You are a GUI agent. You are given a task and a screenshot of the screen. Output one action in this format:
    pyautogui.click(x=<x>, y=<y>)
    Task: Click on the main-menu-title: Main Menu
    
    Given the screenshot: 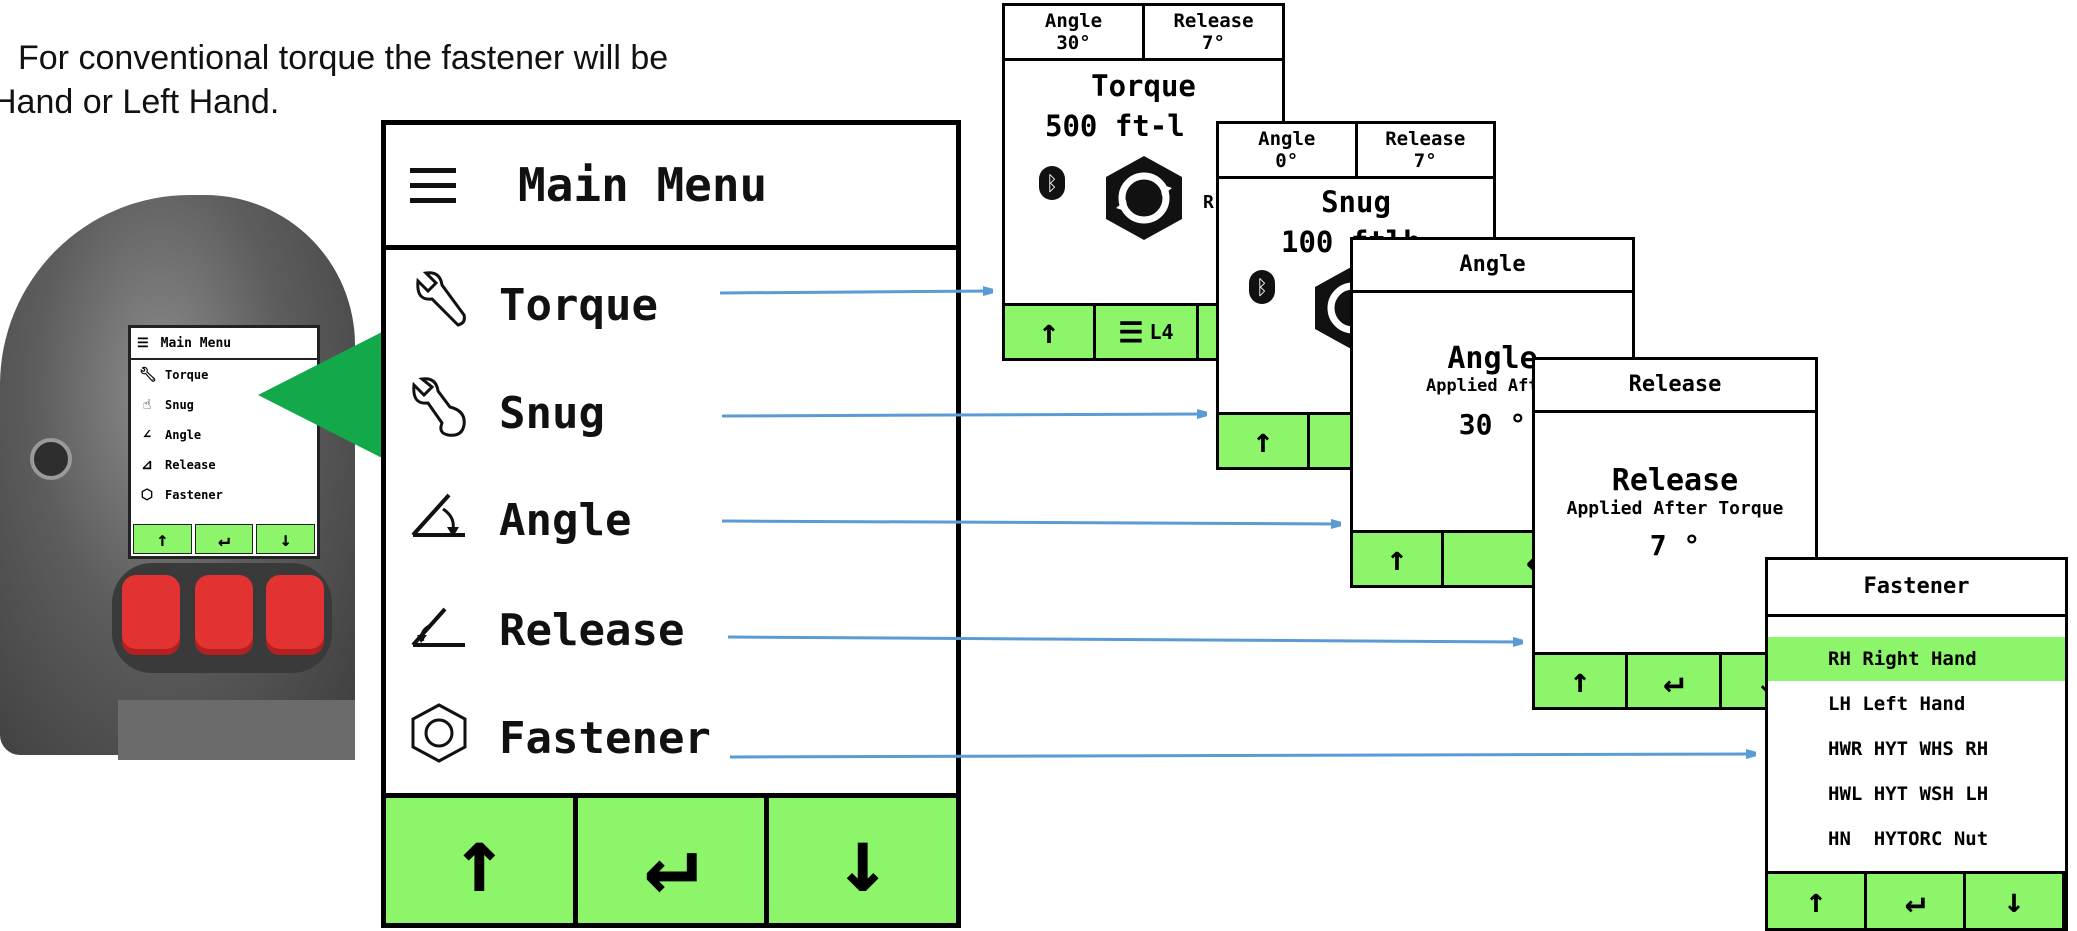 What is the action you would take?
    pyautogui.click(x=643, y=185)
    